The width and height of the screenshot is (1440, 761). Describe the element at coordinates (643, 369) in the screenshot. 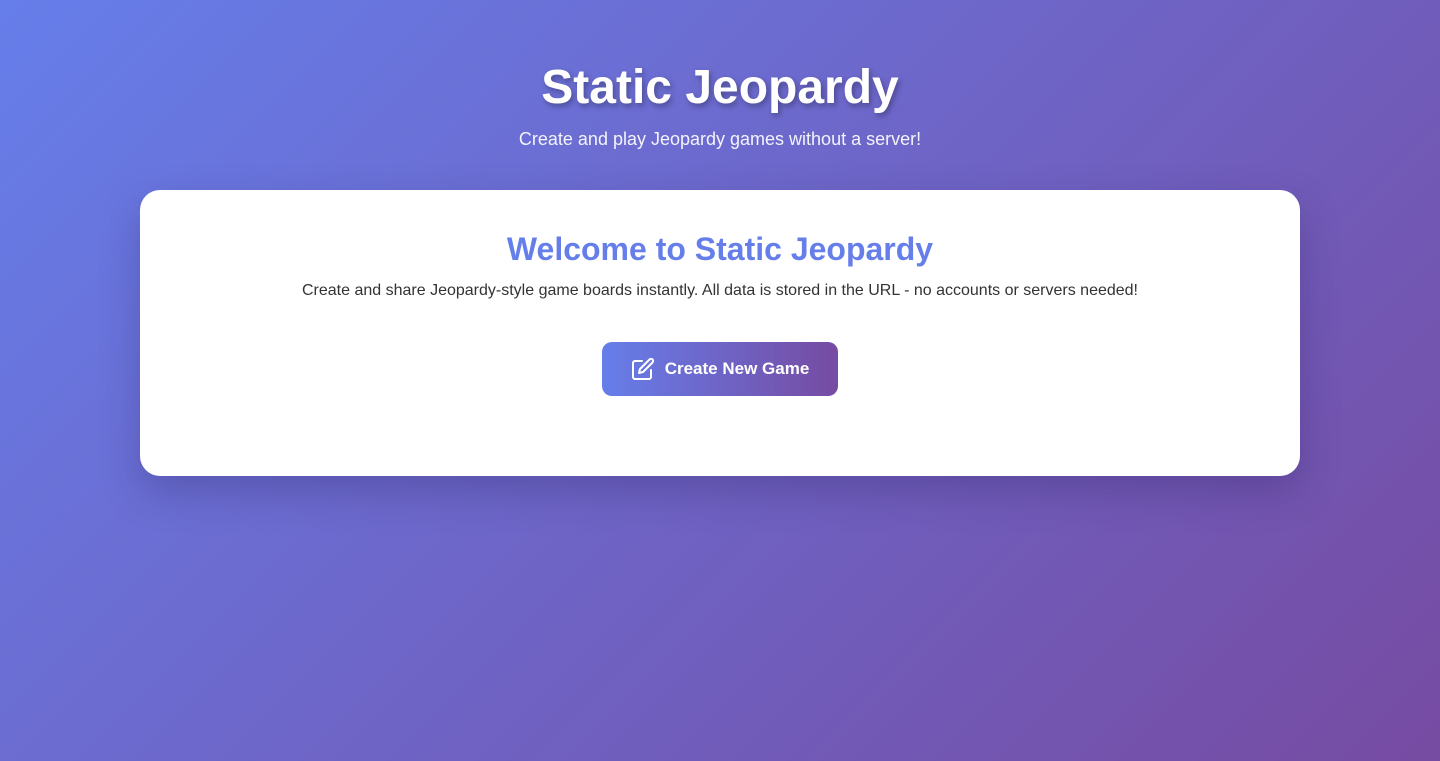

I see `edit-icon` at that location.